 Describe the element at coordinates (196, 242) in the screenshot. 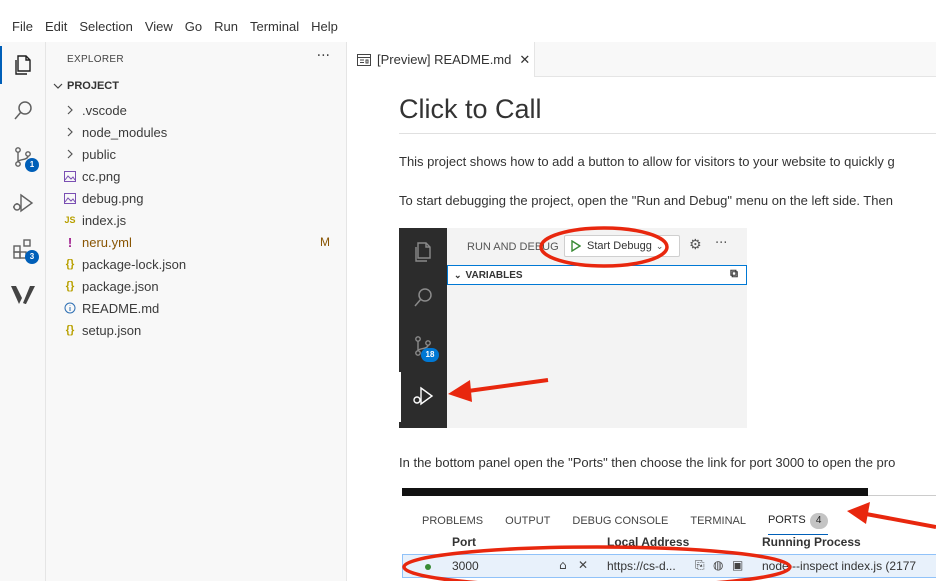

I see `tree-item-neru-yml: ! neru.yml M` at that location.